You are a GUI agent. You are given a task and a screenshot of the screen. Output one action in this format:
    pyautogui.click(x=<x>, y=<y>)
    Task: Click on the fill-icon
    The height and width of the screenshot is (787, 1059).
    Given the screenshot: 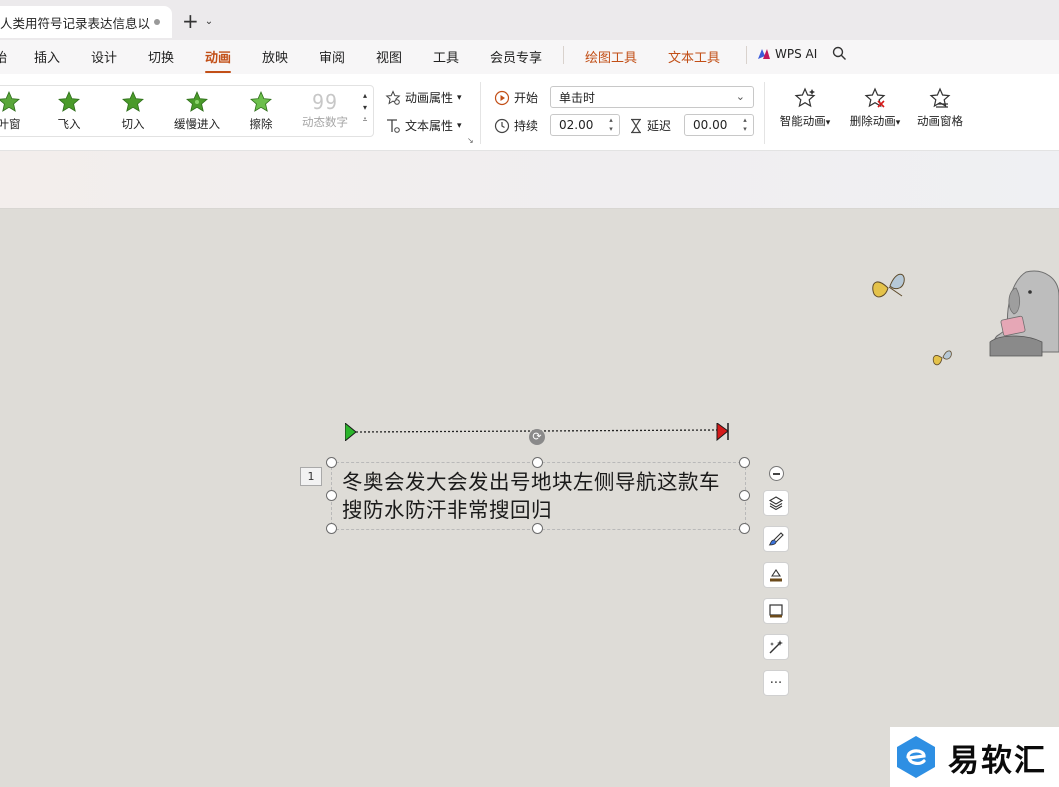 What is the action you would take?
    pyautogui.click(x=776, y=575)
    